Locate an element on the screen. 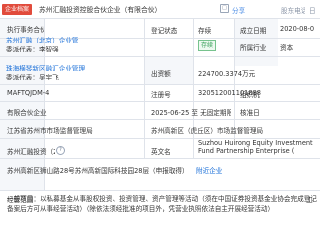 This screenshot has height=240, width=320. copy-icon: □ is located at coordinates (224, 8).